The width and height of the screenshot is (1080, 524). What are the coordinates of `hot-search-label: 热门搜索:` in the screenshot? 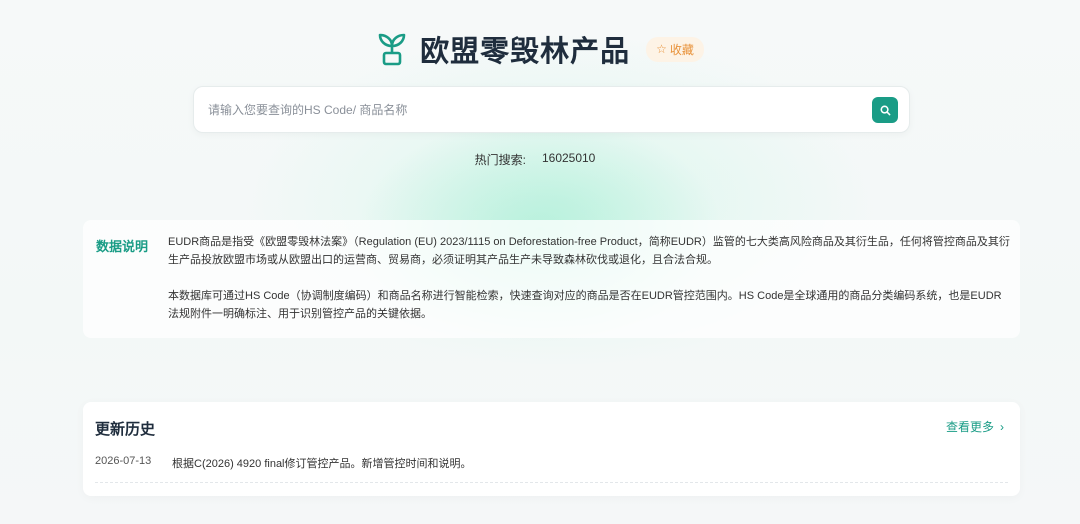 It's located at (500, 160).